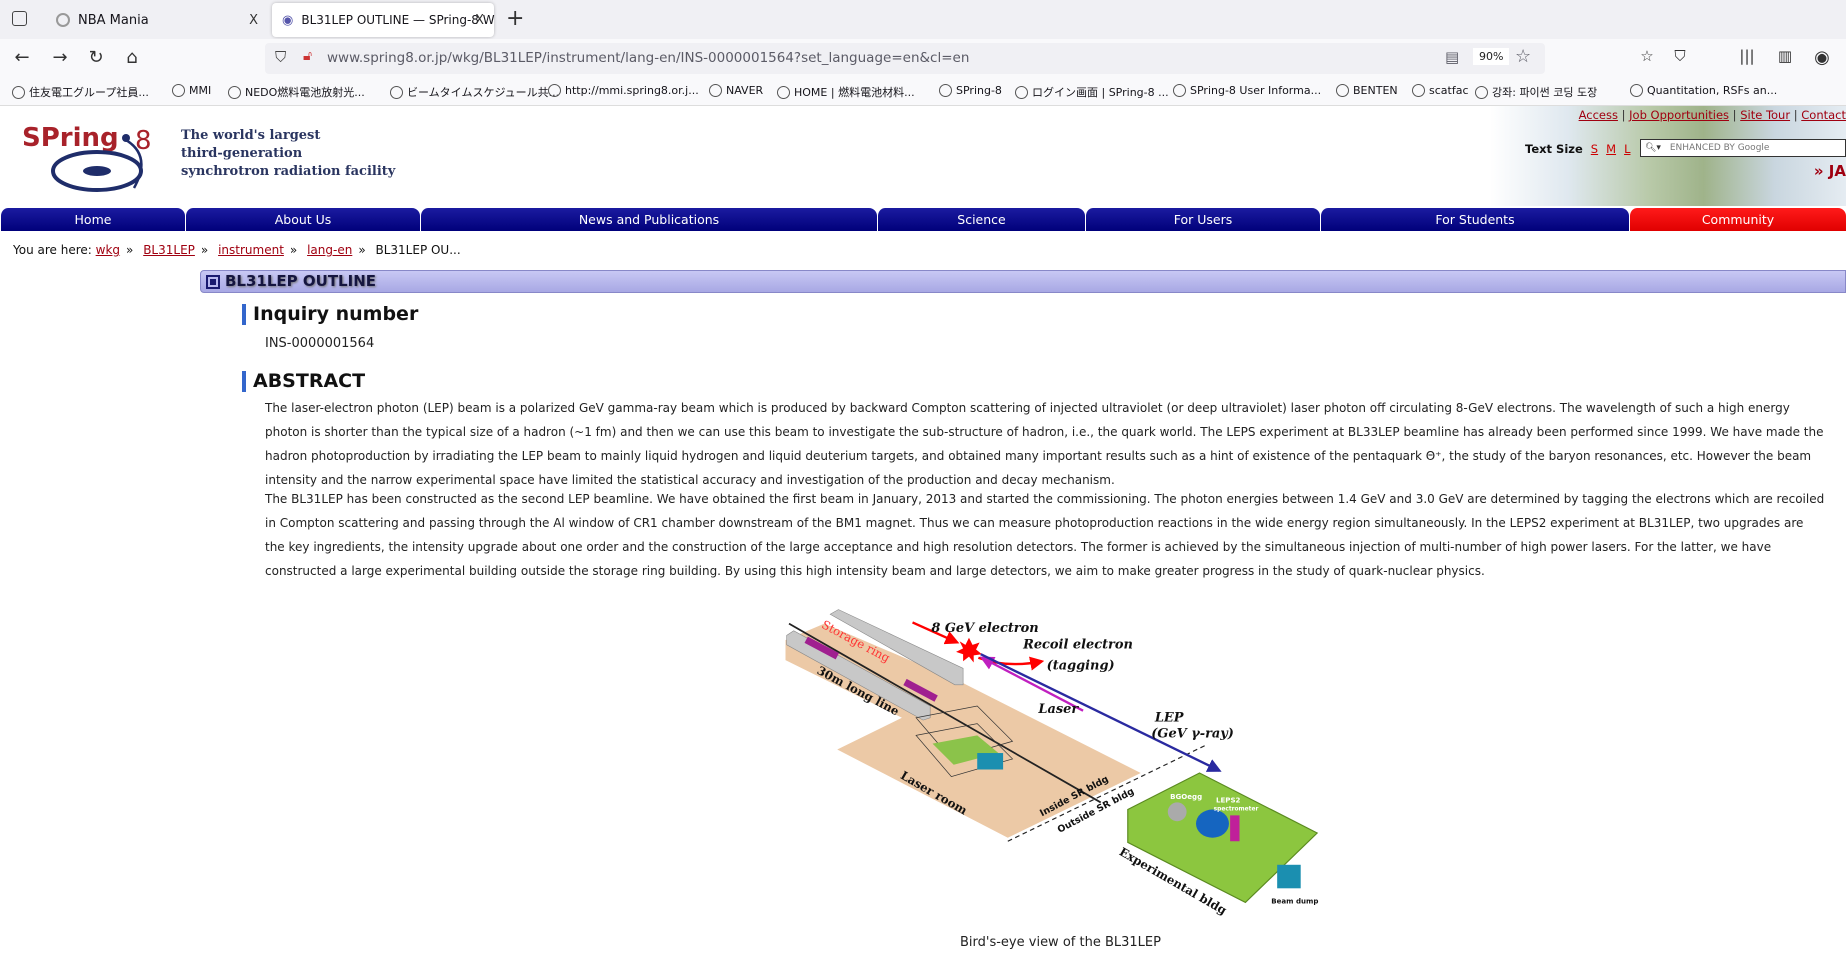 The image size is (1846, 953). Describe the element at coordinates (1289, 876) in the screenshot. I see `beam-dump-block` at that location.